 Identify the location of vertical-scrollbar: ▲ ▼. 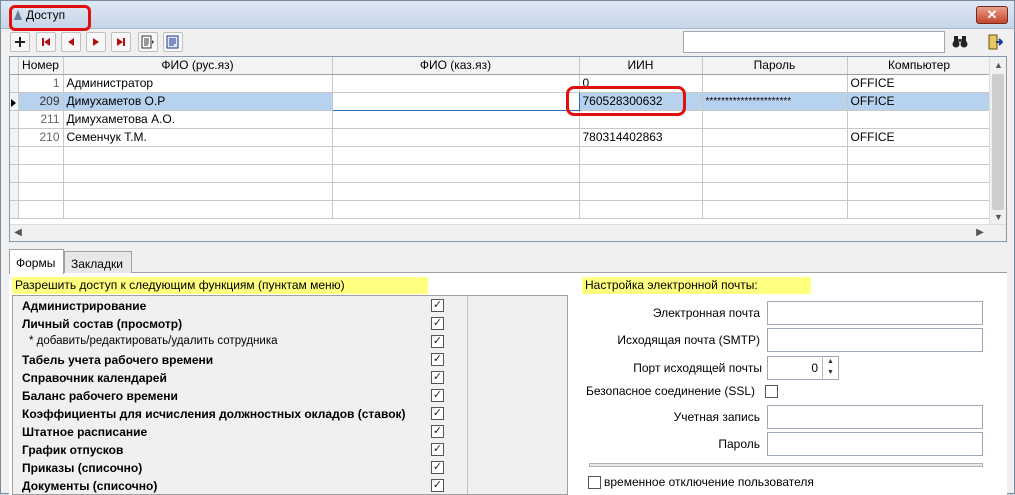
(997, 141).